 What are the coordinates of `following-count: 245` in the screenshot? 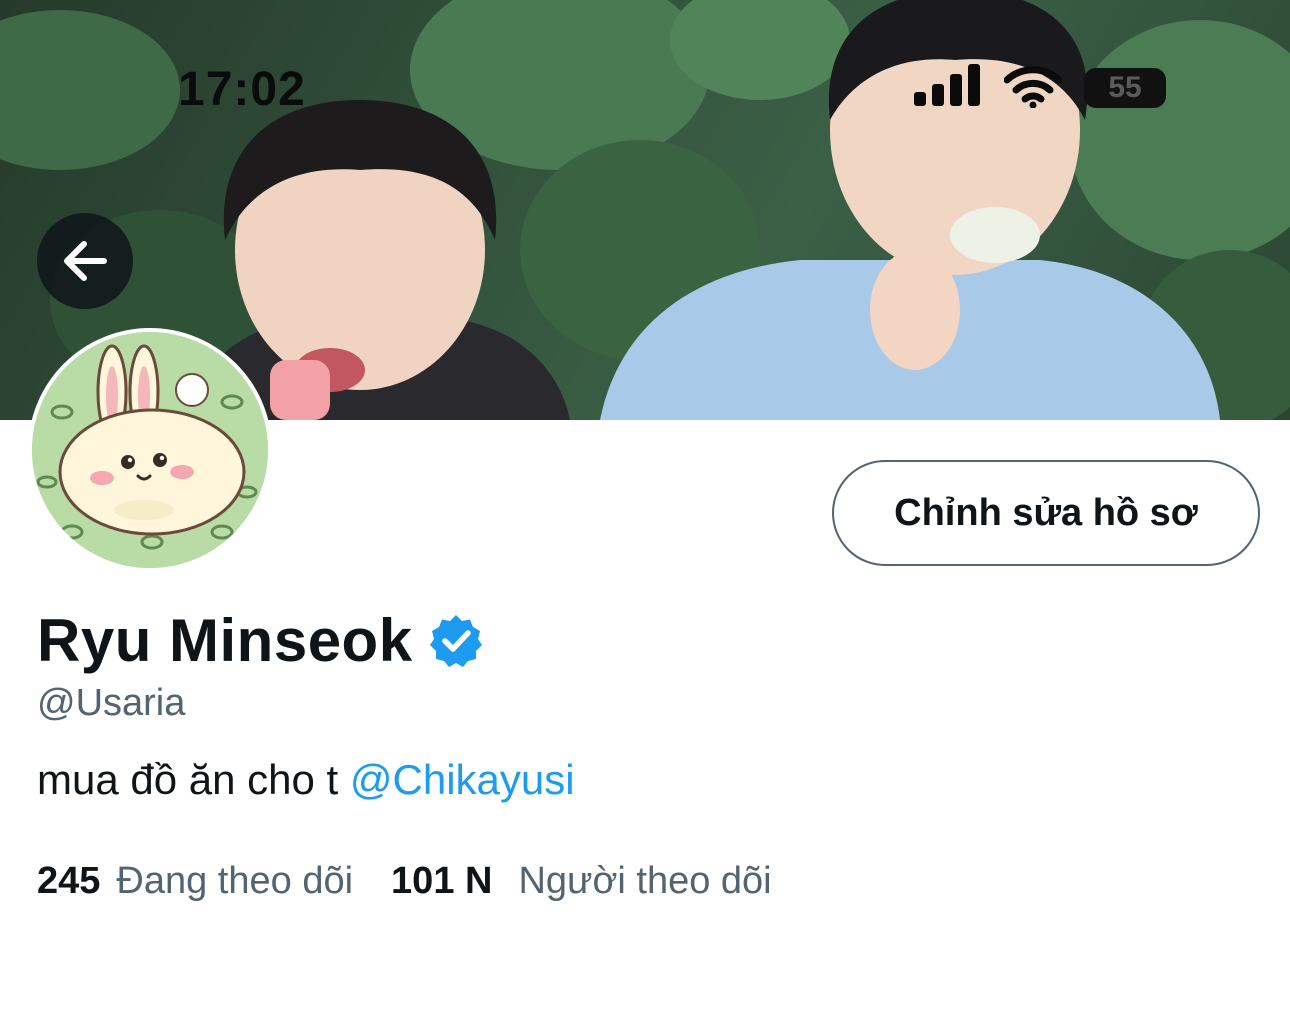 It's located at (69, 881).